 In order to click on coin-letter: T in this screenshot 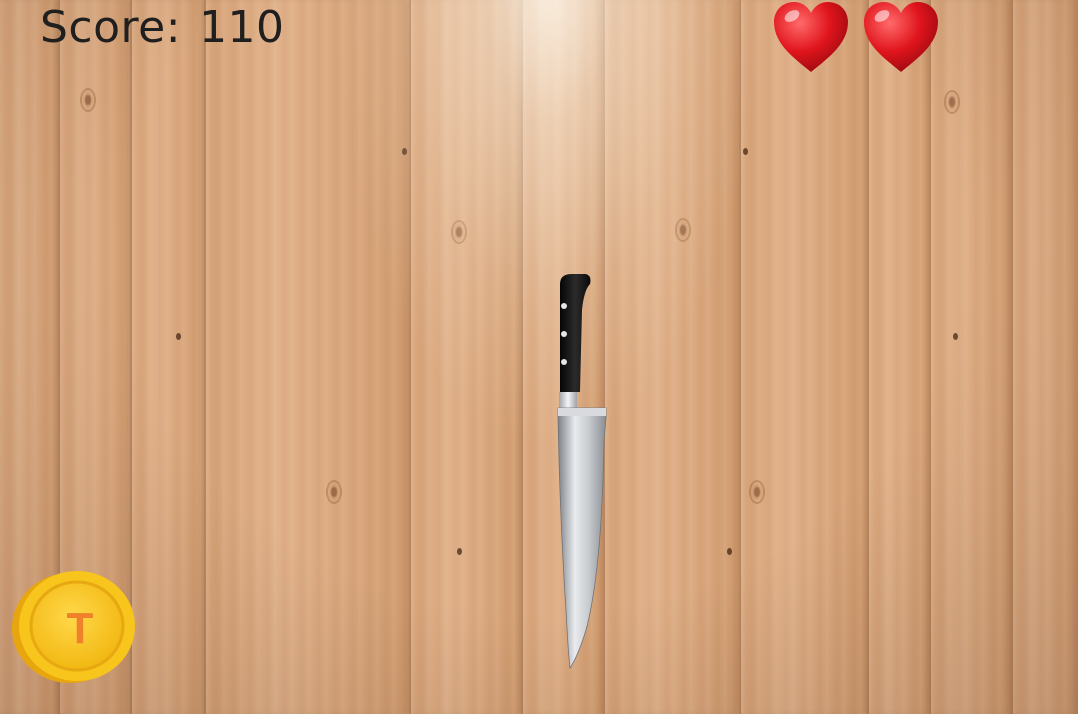, I will do `click(80, 628)`.